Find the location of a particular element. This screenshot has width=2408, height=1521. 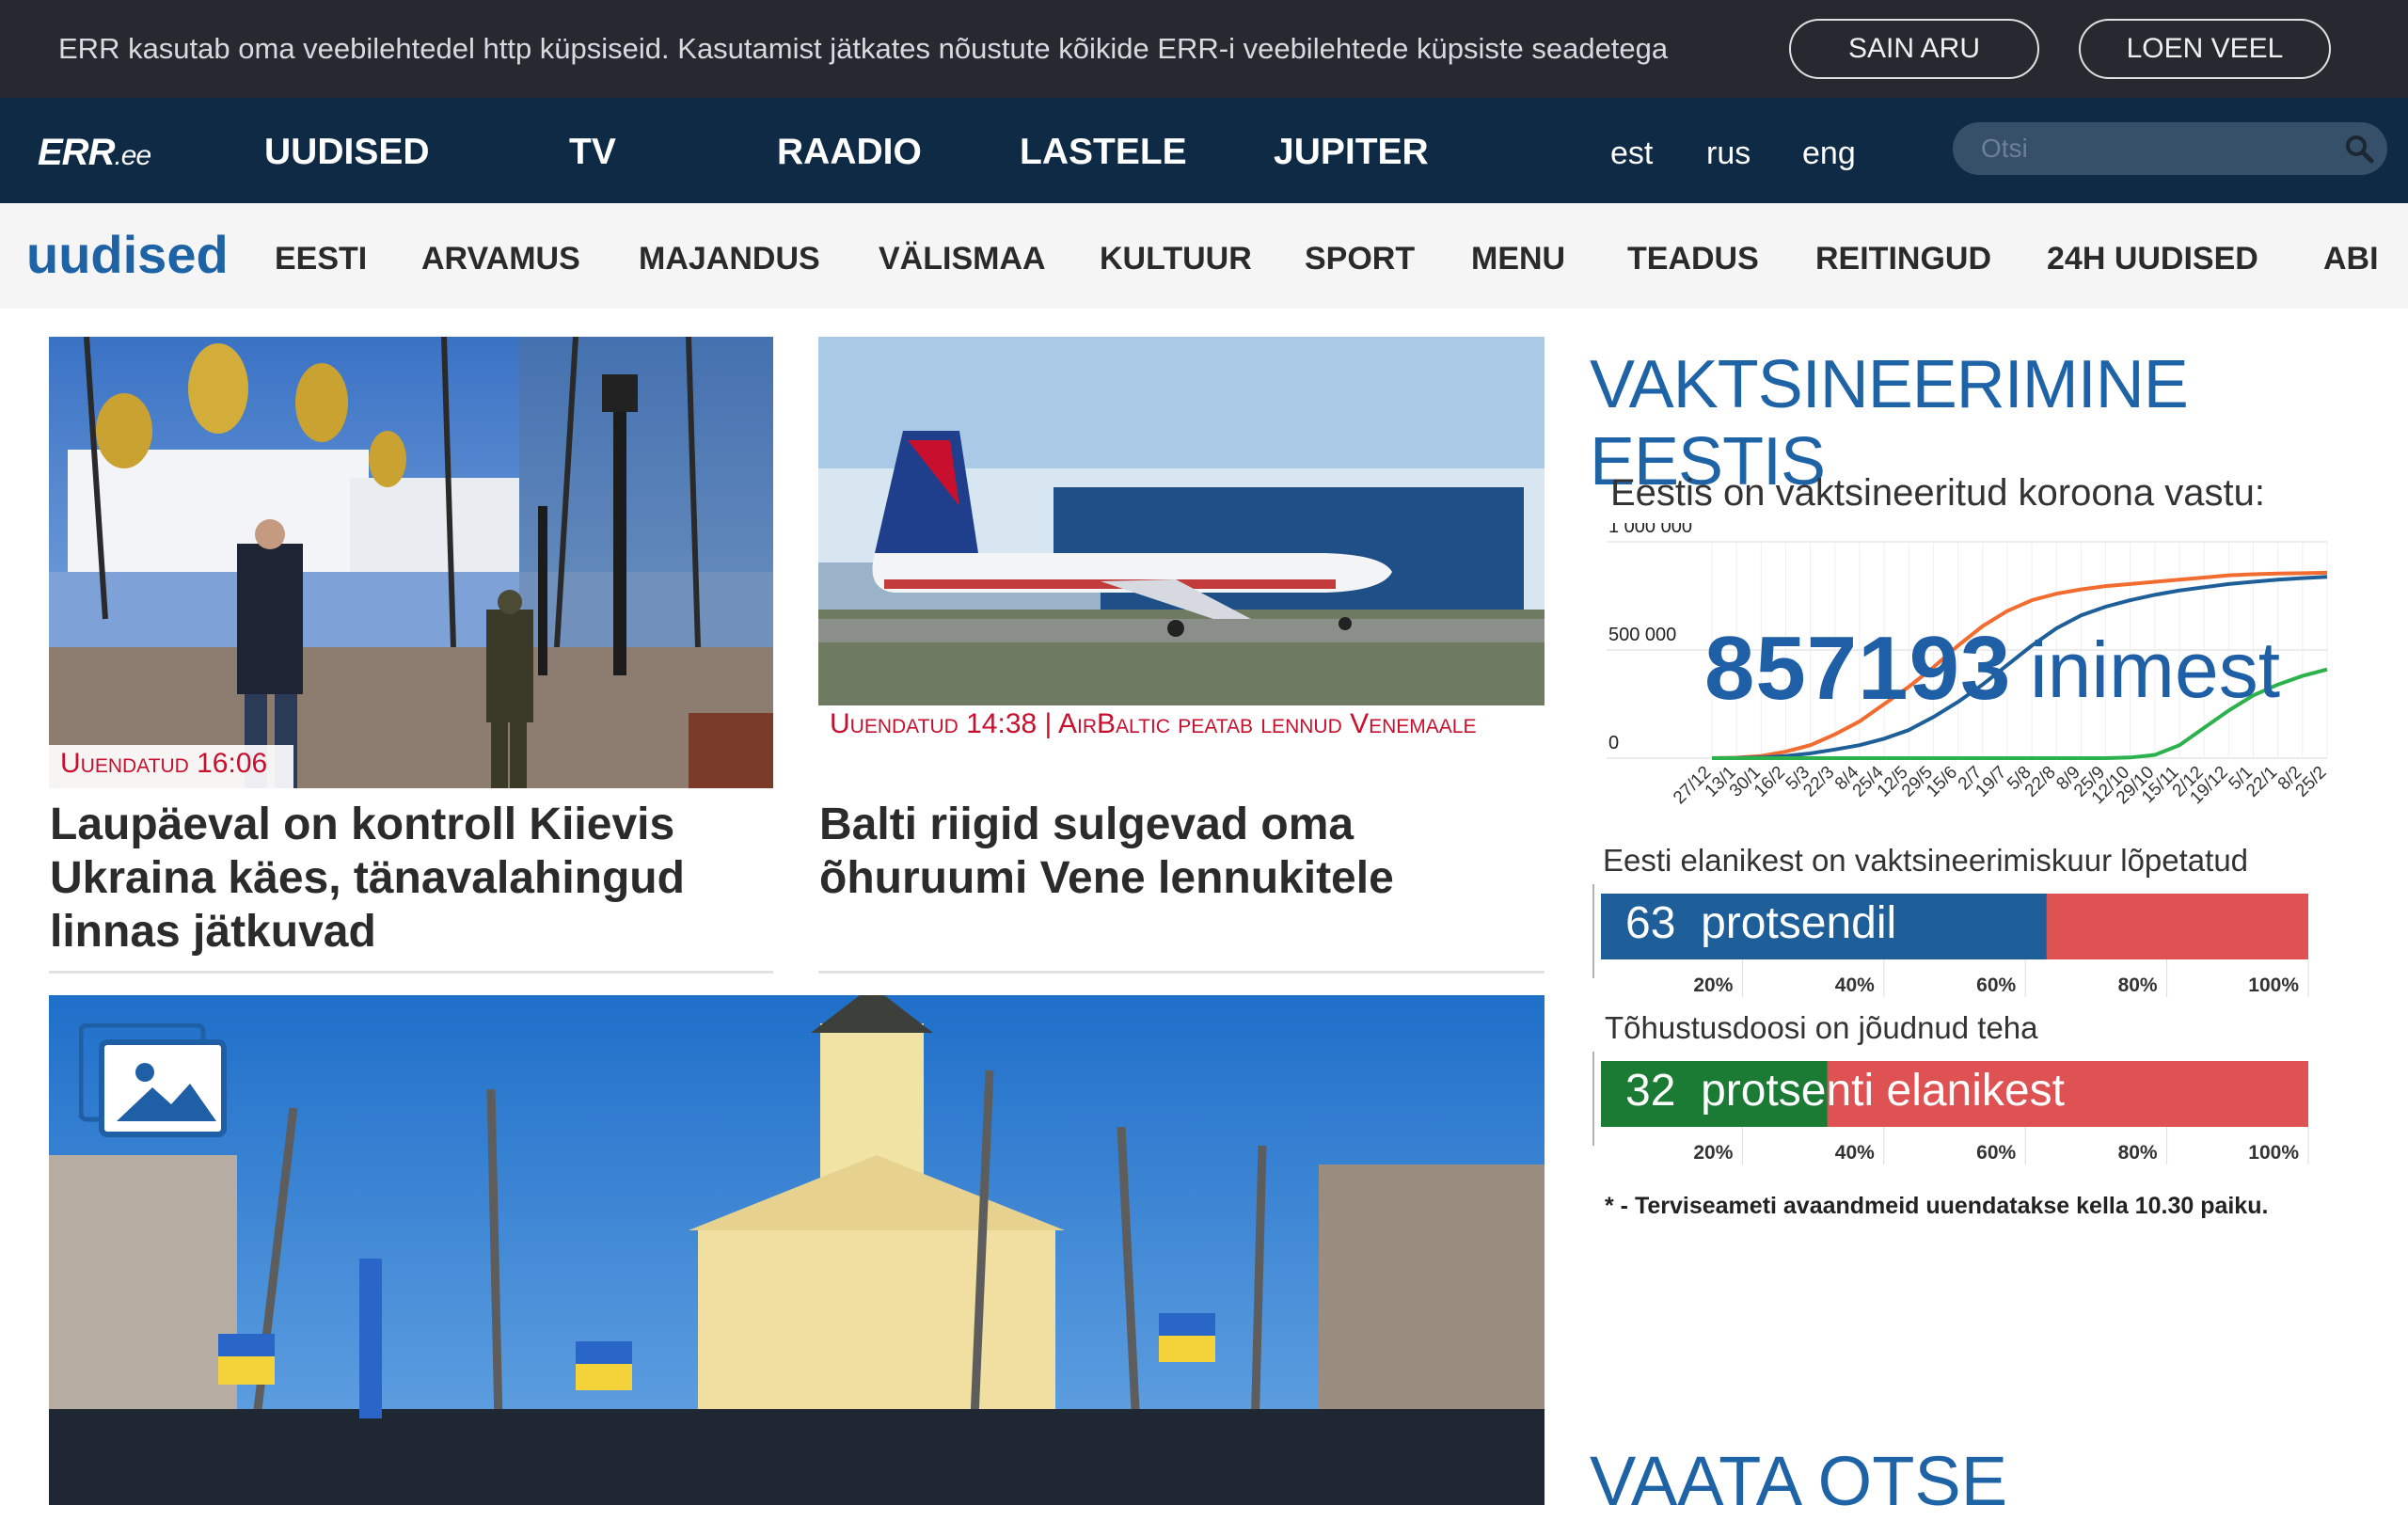

err-logo: ERR.ee is located at coordinates (95, 153).